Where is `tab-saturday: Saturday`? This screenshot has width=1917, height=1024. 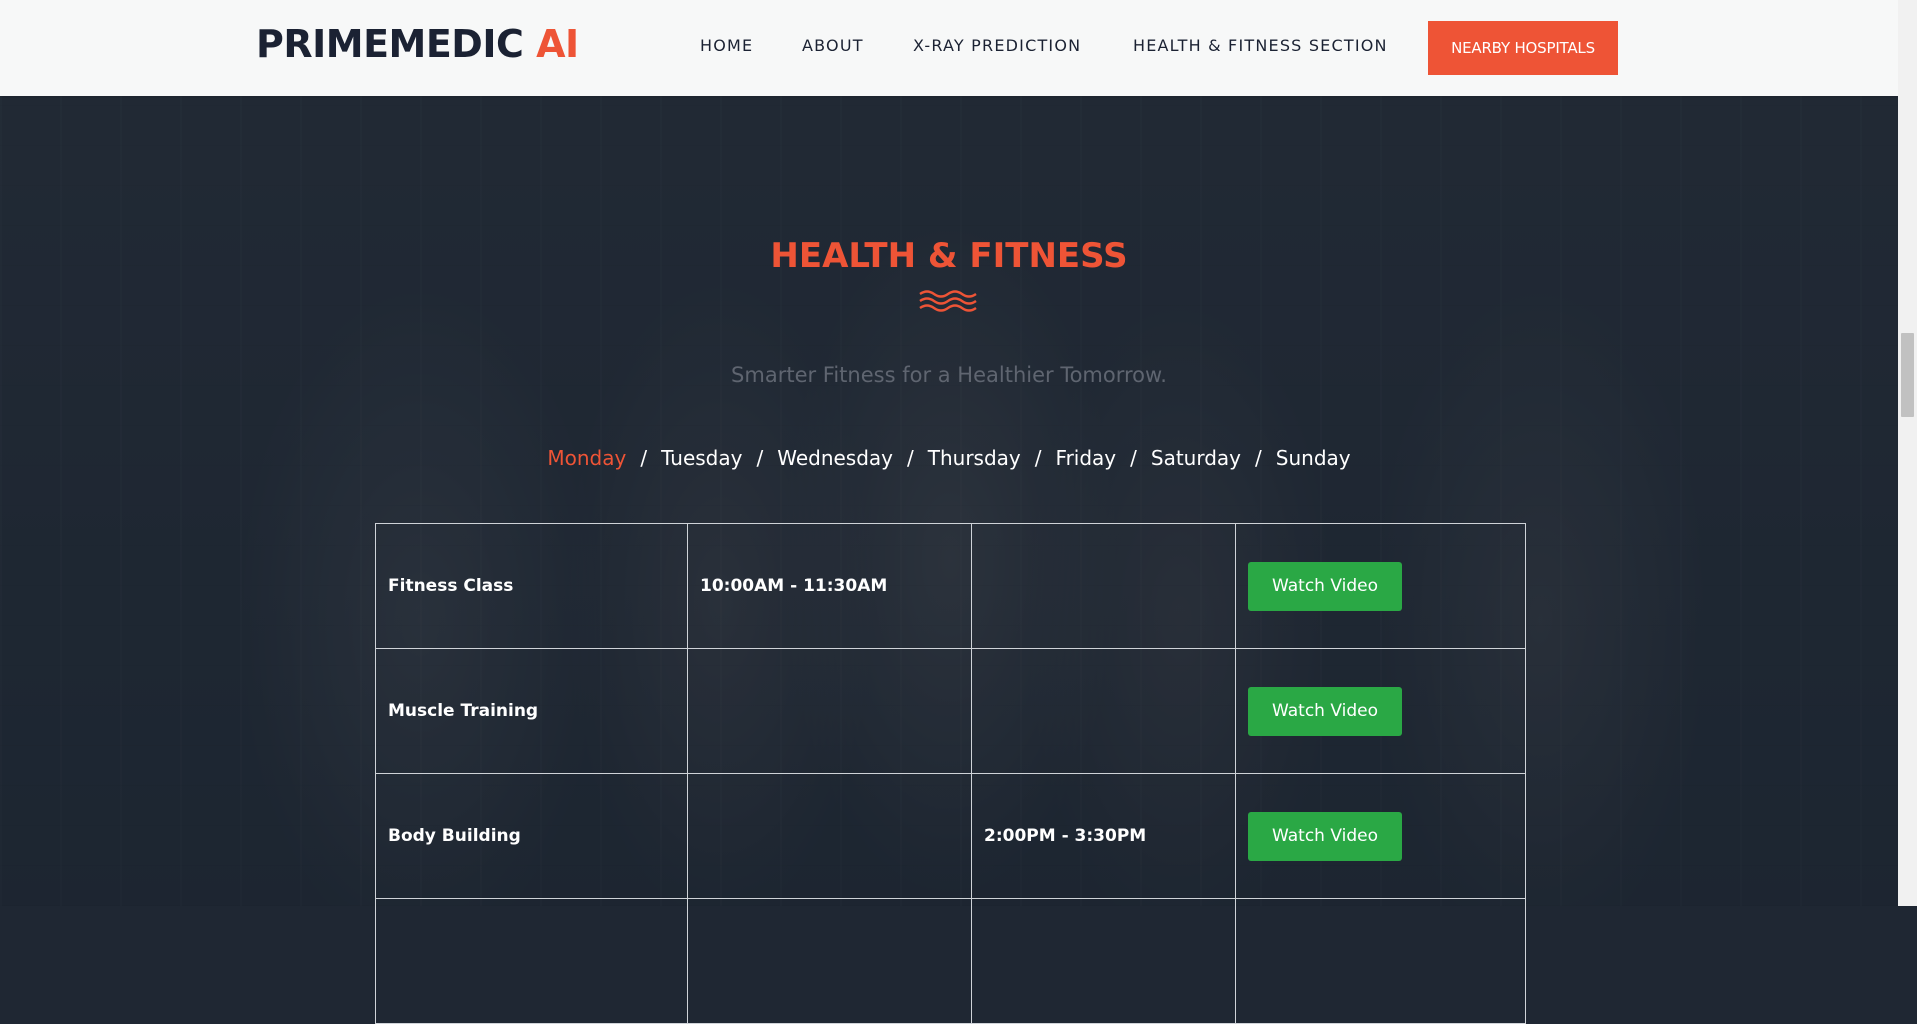
tab-saturday: Saturday is located at coordinates (1196, 458).